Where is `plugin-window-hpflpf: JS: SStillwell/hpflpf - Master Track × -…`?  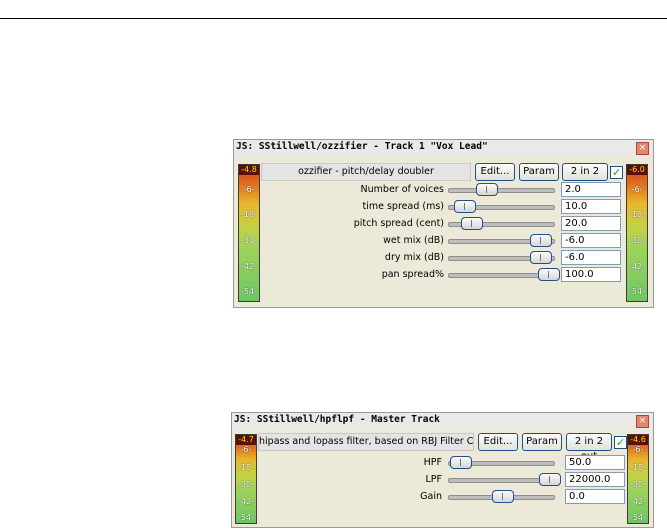
plugin-window-hpflpf: JS: SStillwell/hpflpf - Master Track × -… is located at coordinates (442, 470).